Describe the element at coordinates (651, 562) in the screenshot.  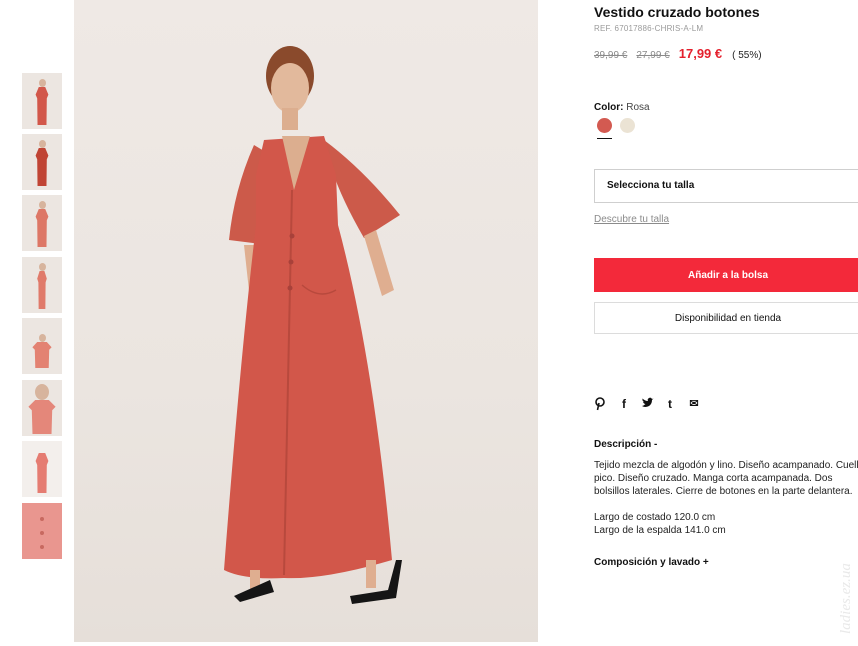
I see `composition-toggle: Composición y lavado +` at that location.